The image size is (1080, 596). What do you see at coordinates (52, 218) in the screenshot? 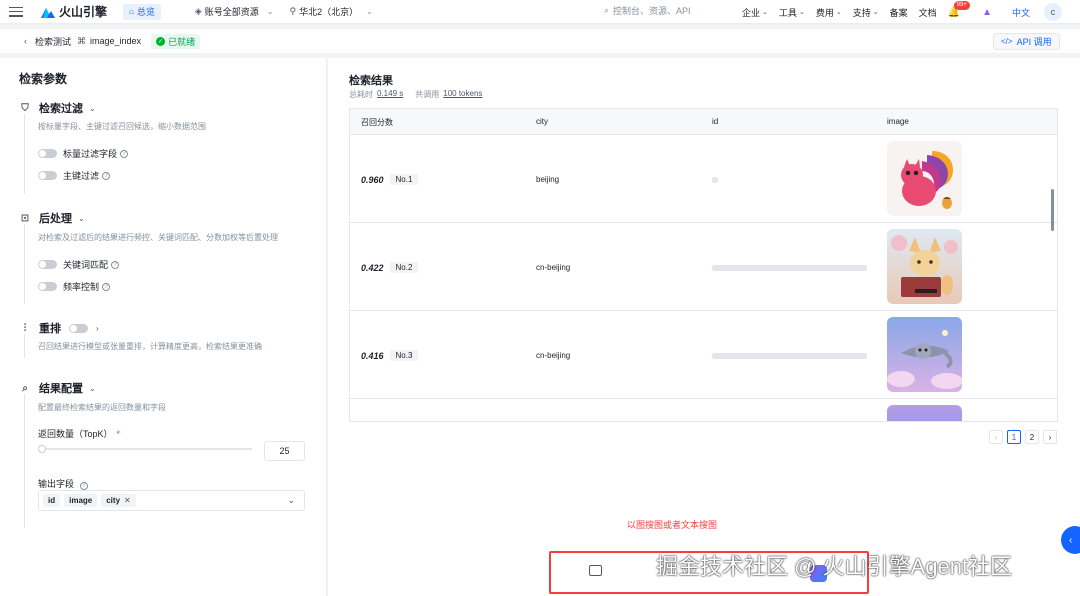
I see `post-section-header: ⊡ 后处理 ⌄` at bounding box center [52, 218].